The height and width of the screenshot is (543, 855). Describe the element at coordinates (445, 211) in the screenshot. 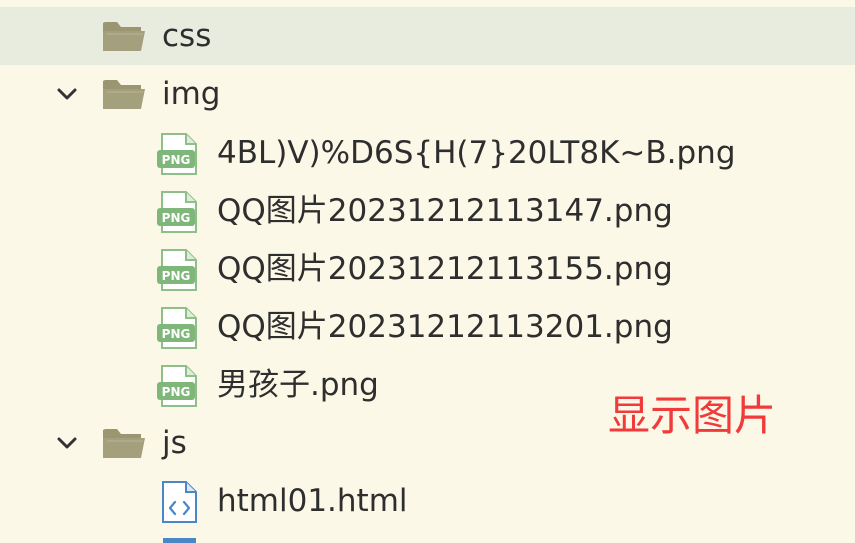

I see `tree-item-label: QQ图片20231212113147.png` at that location.